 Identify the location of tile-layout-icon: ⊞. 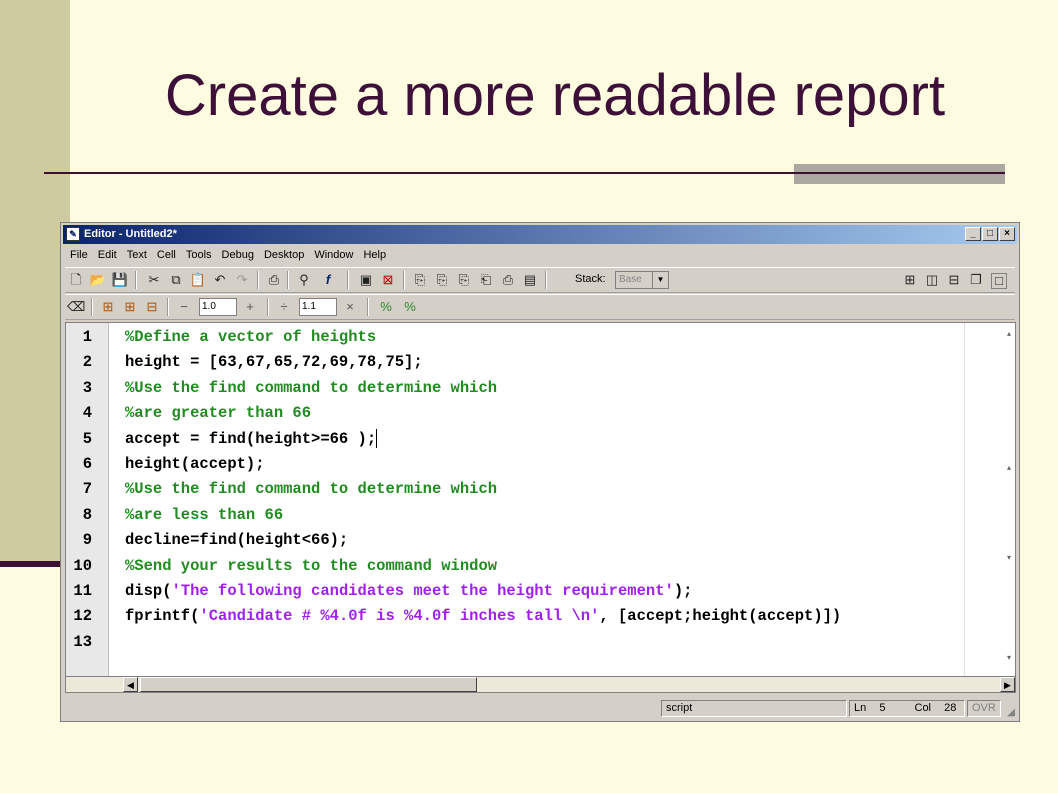
(910, 280).